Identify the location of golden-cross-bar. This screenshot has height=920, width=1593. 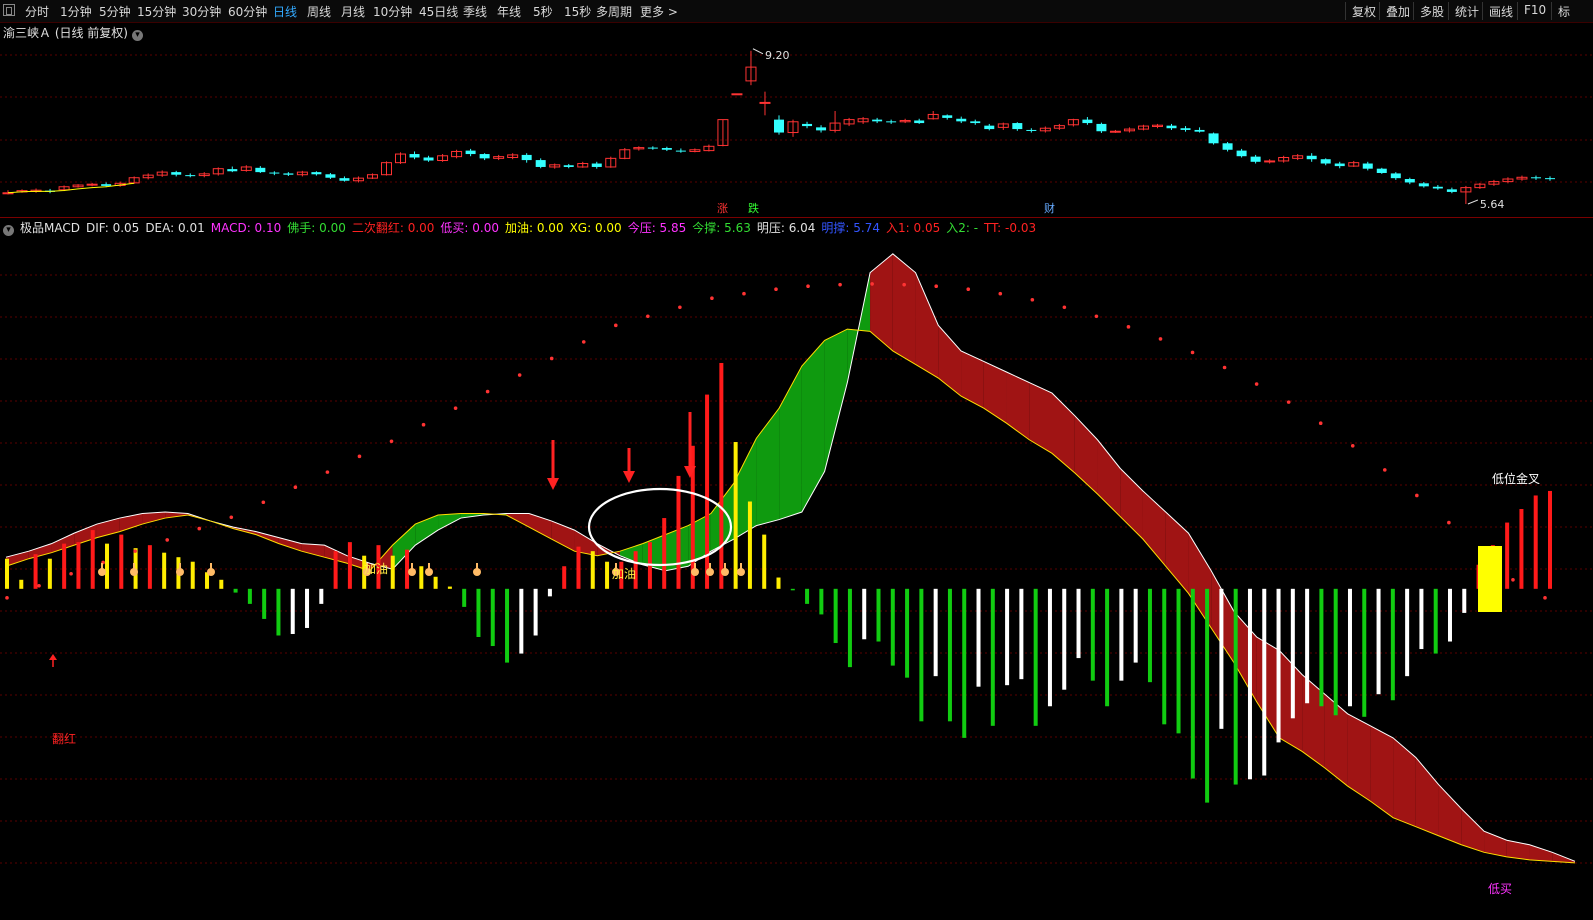
(1490, 579).